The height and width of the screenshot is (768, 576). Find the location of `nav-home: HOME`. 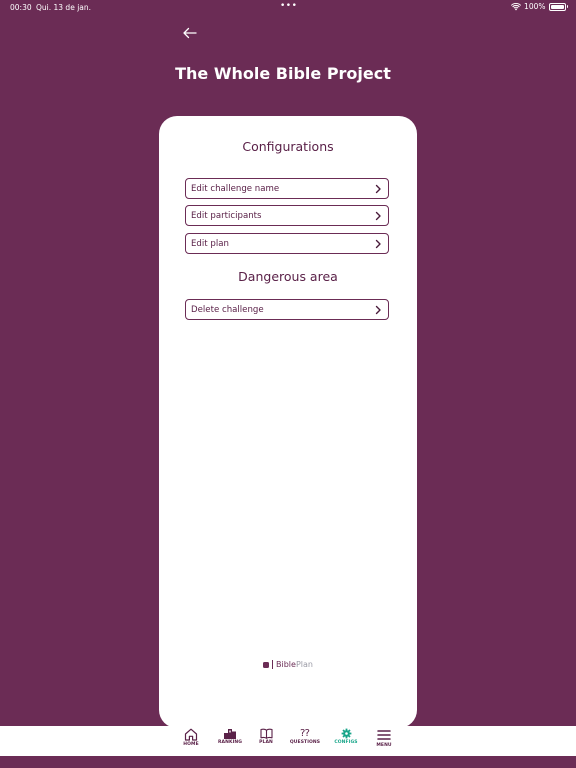

nav-home: HOME is located at coordinates (191, 741).